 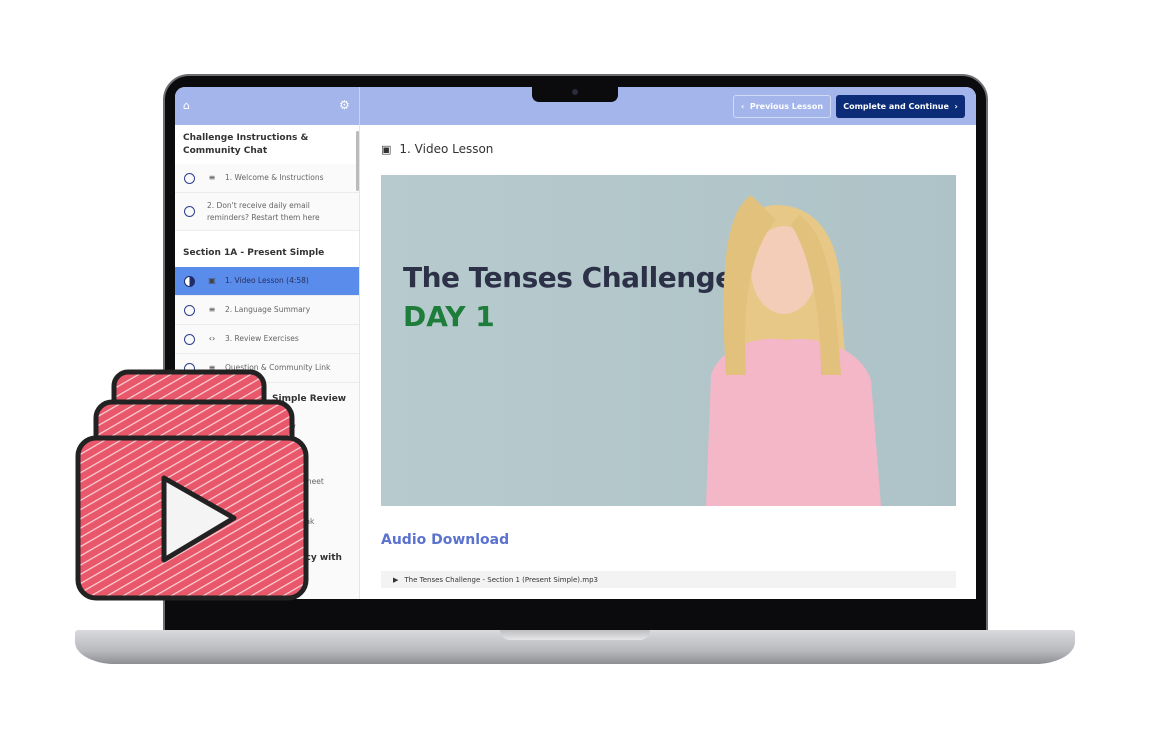 What do you see at coordinates (357, 161) in the screenshot?
I see `scrollbar` at bounding box center [357, 161].